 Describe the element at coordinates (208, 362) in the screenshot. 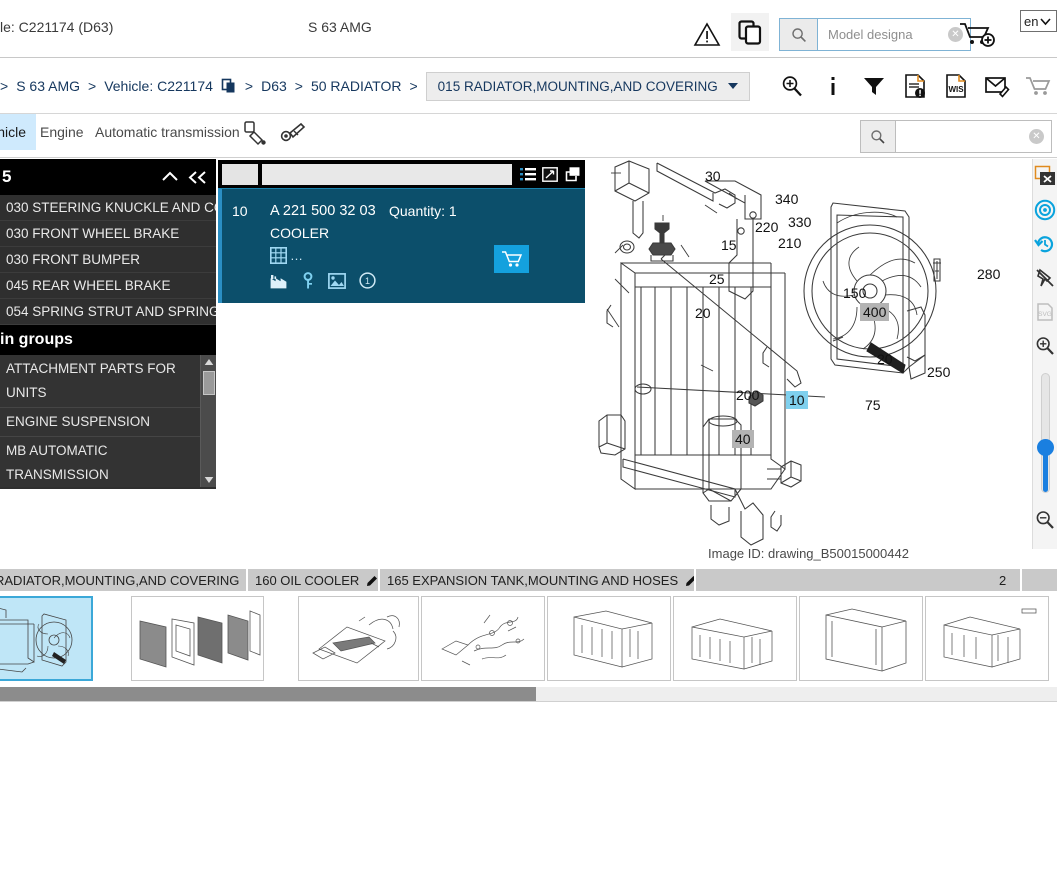

I see `scroll-up-icon` at that location.